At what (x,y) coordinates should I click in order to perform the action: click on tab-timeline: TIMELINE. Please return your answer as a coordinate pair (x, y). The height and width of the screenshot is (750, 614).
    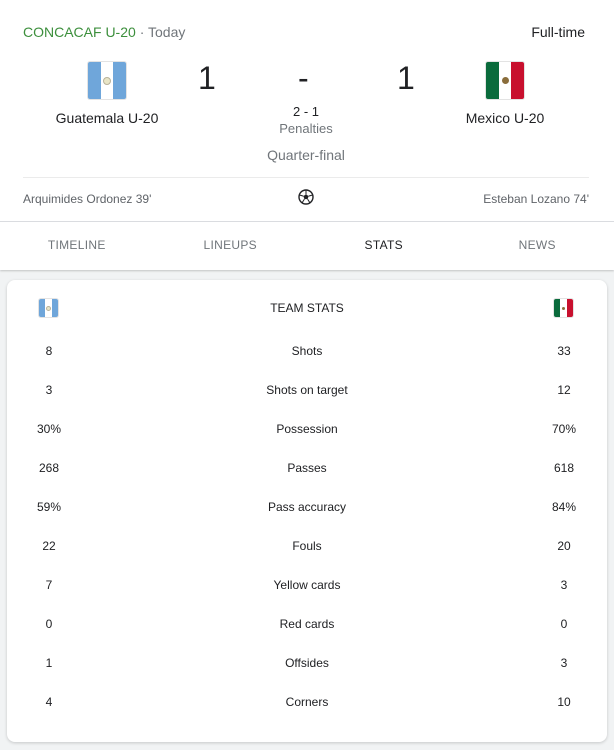
    Looking at the image, I should click on (77, 245).